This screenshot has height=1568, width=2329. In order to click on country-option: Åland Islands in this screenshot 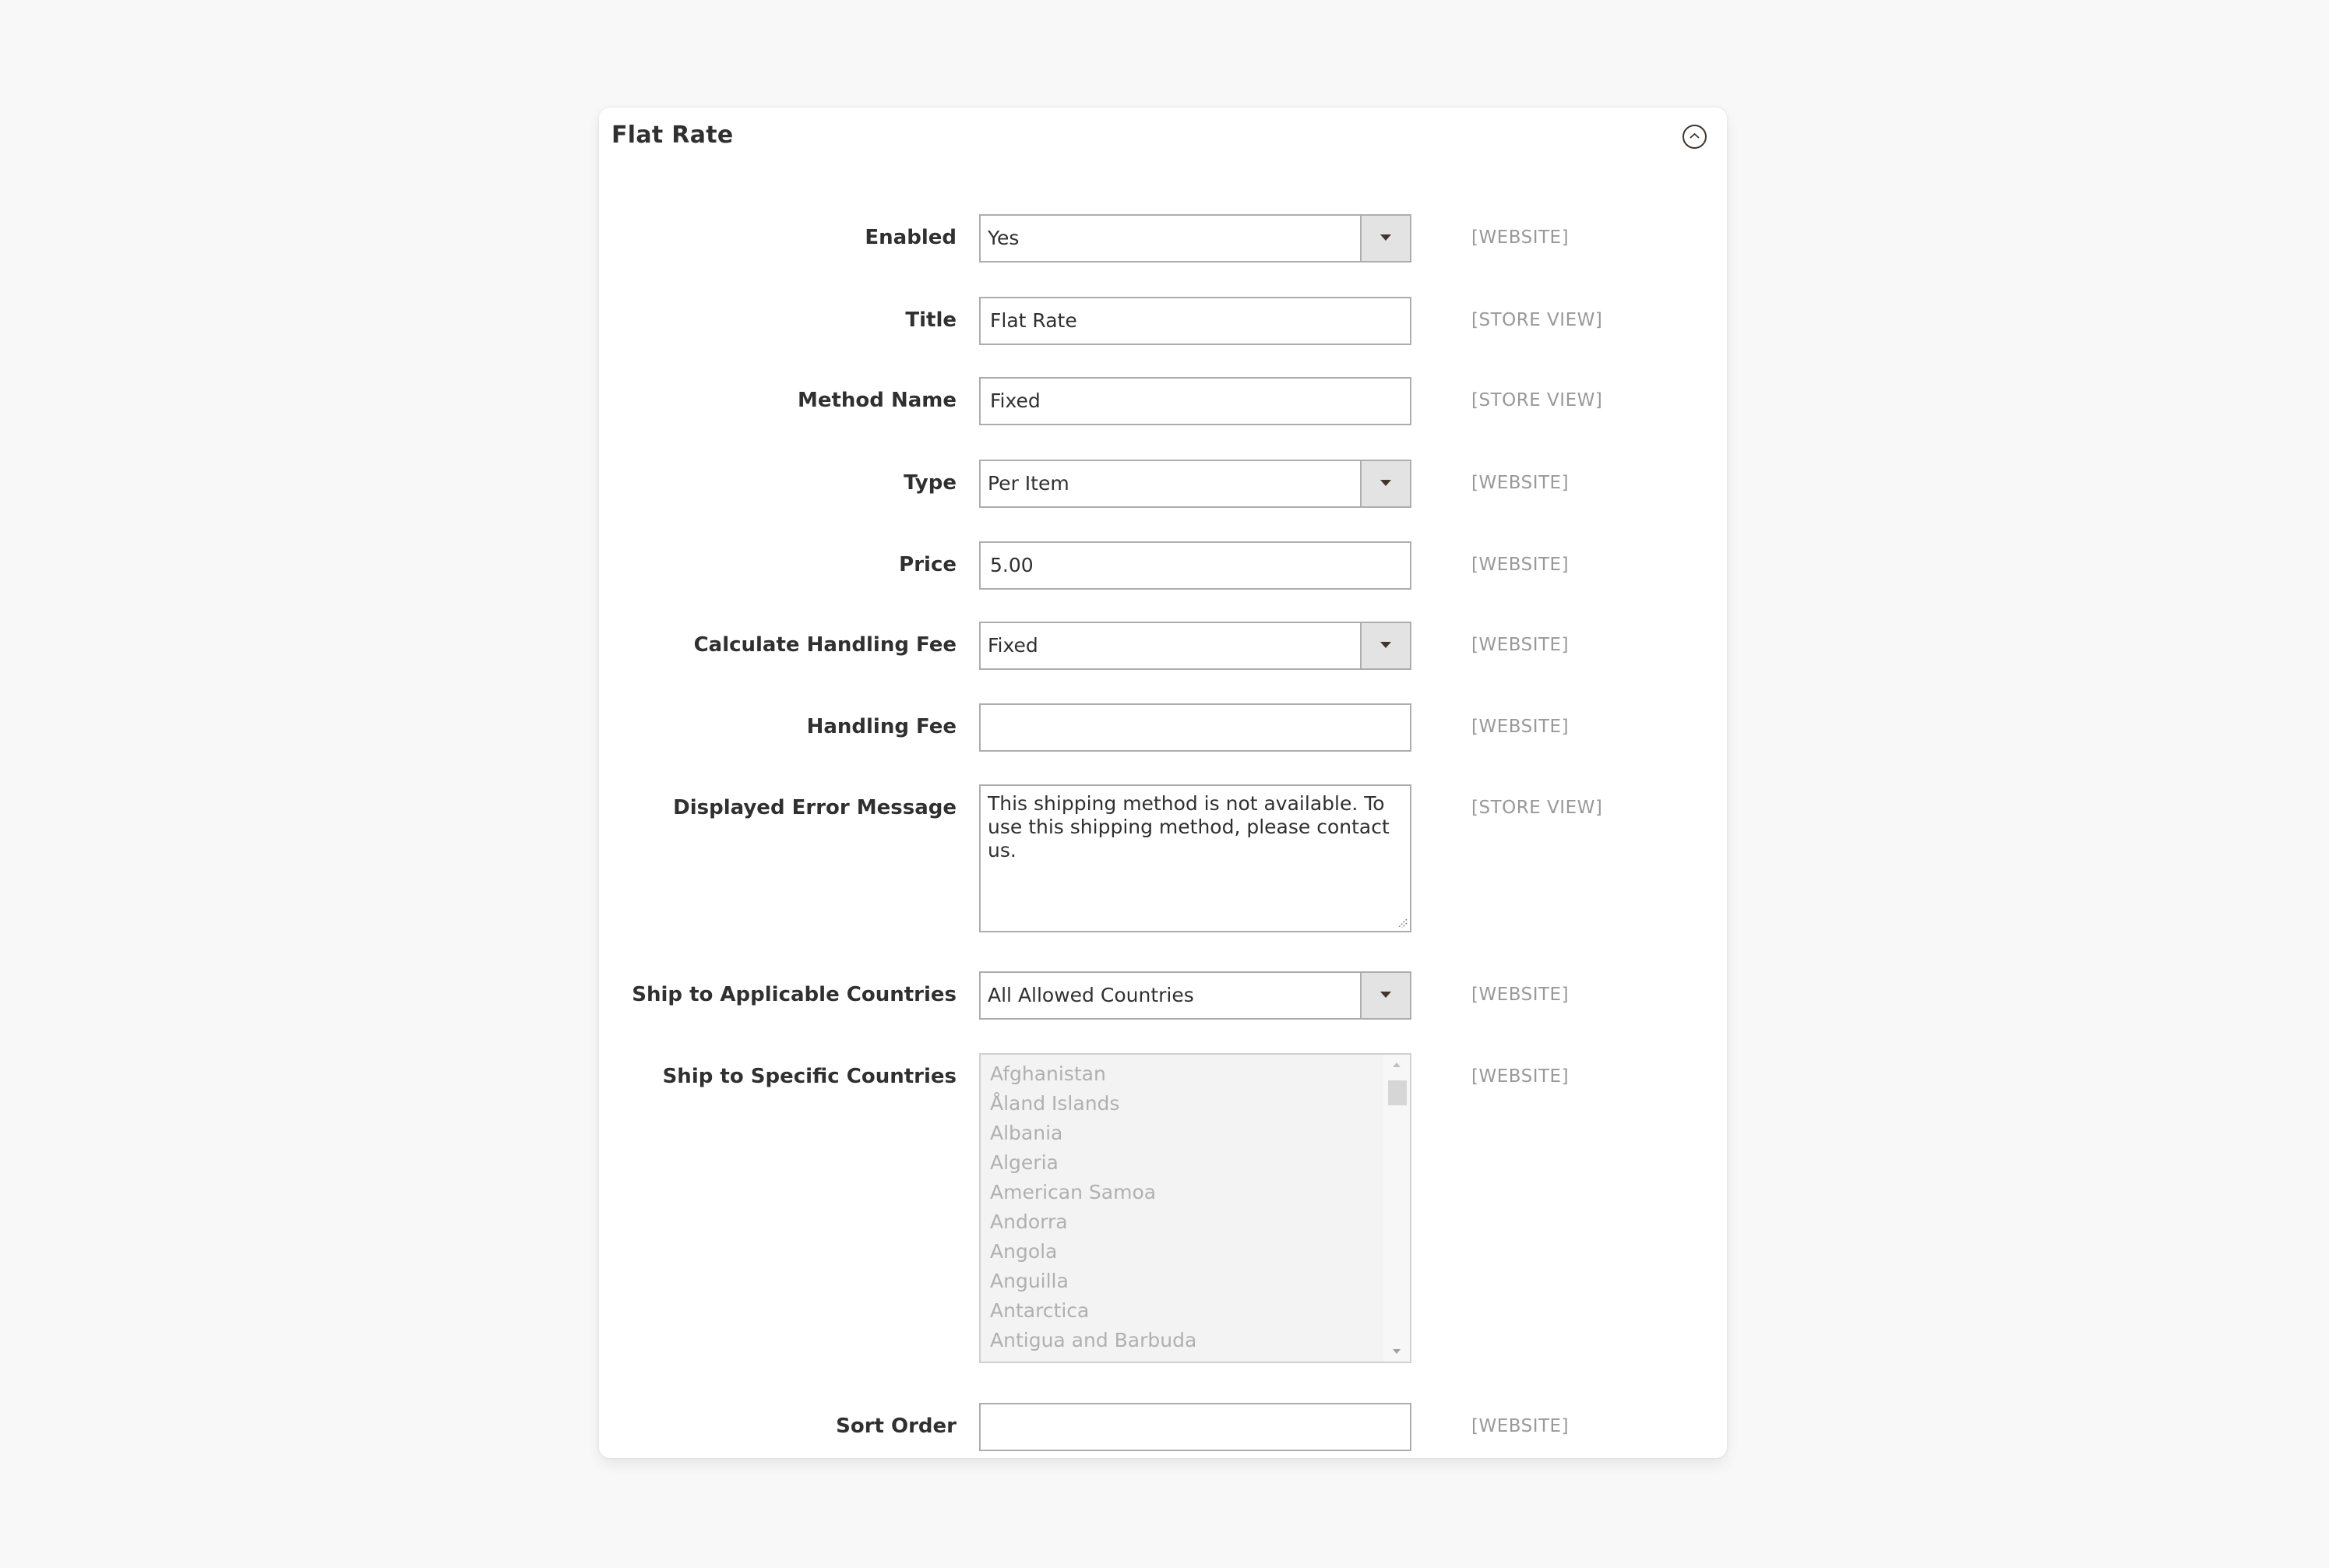, I will do `click(1093, 1104)`.